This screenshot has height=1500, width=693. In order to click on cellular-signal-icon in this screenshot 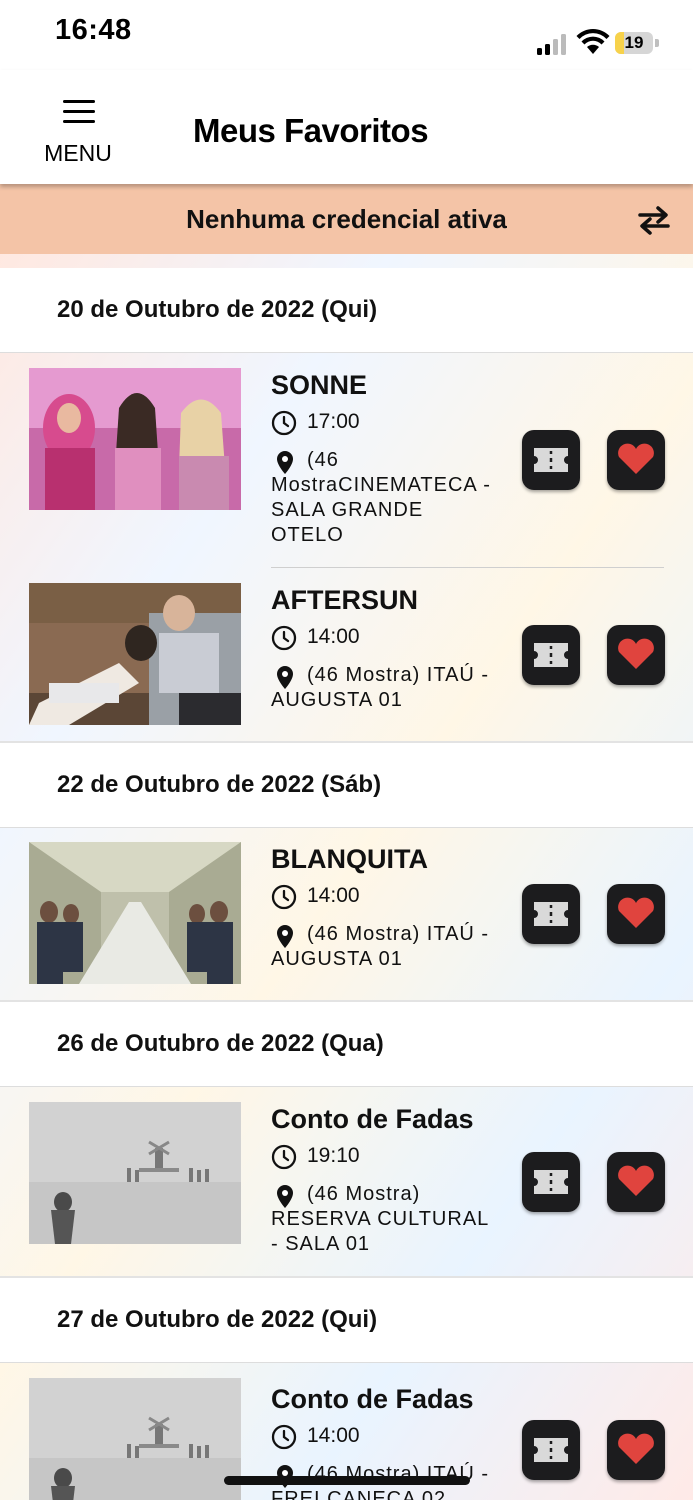, I will do `click(552, 44)`.